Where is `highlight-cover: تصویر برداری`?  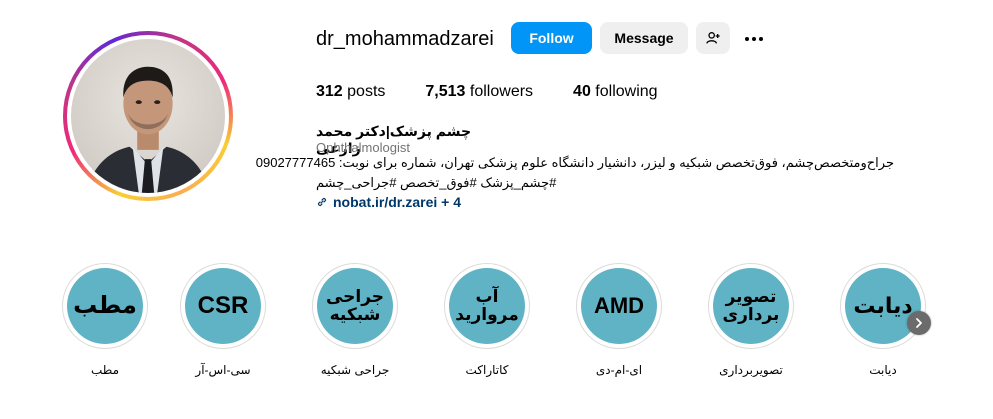
highlight-cover: تصویر برداری is located at coordinates (751, 306).